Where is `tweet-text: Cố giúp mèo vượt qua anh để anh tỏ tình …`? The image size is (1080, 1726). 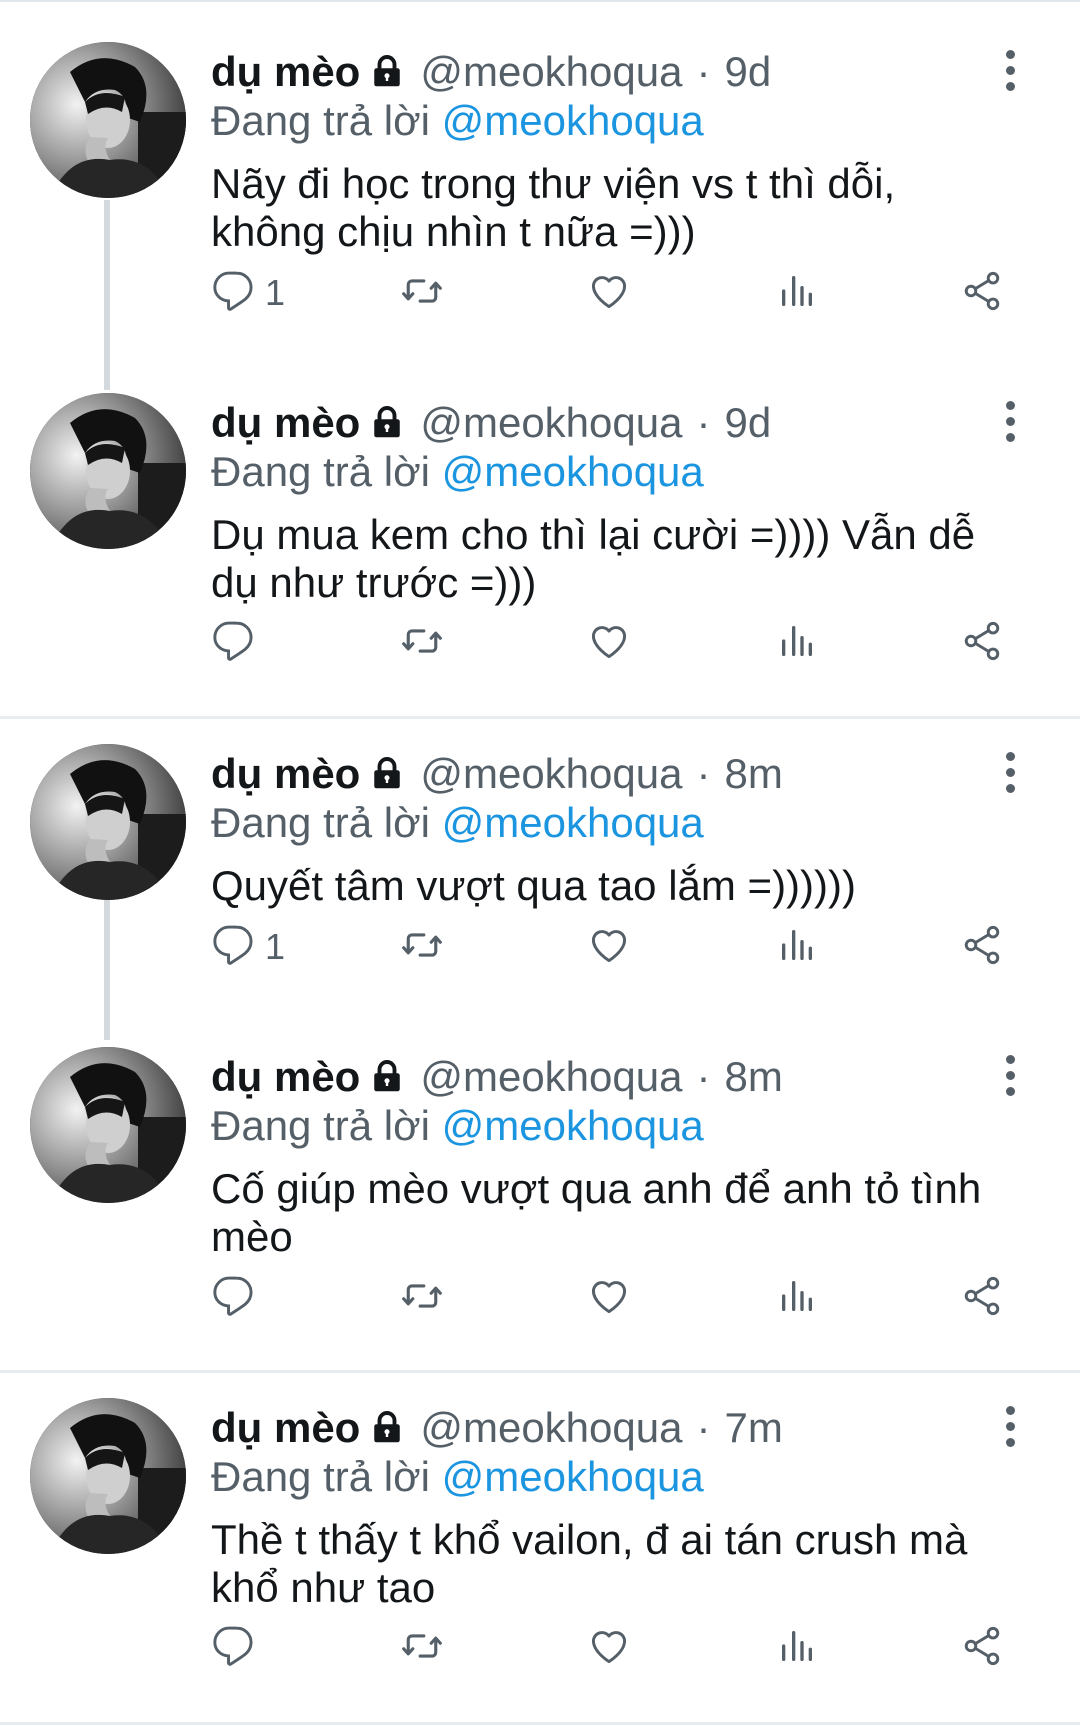
tweet-text: Cố giúp mèo vượt qua anh để anh tỏ tình … is located at coordinates (596, 1212).